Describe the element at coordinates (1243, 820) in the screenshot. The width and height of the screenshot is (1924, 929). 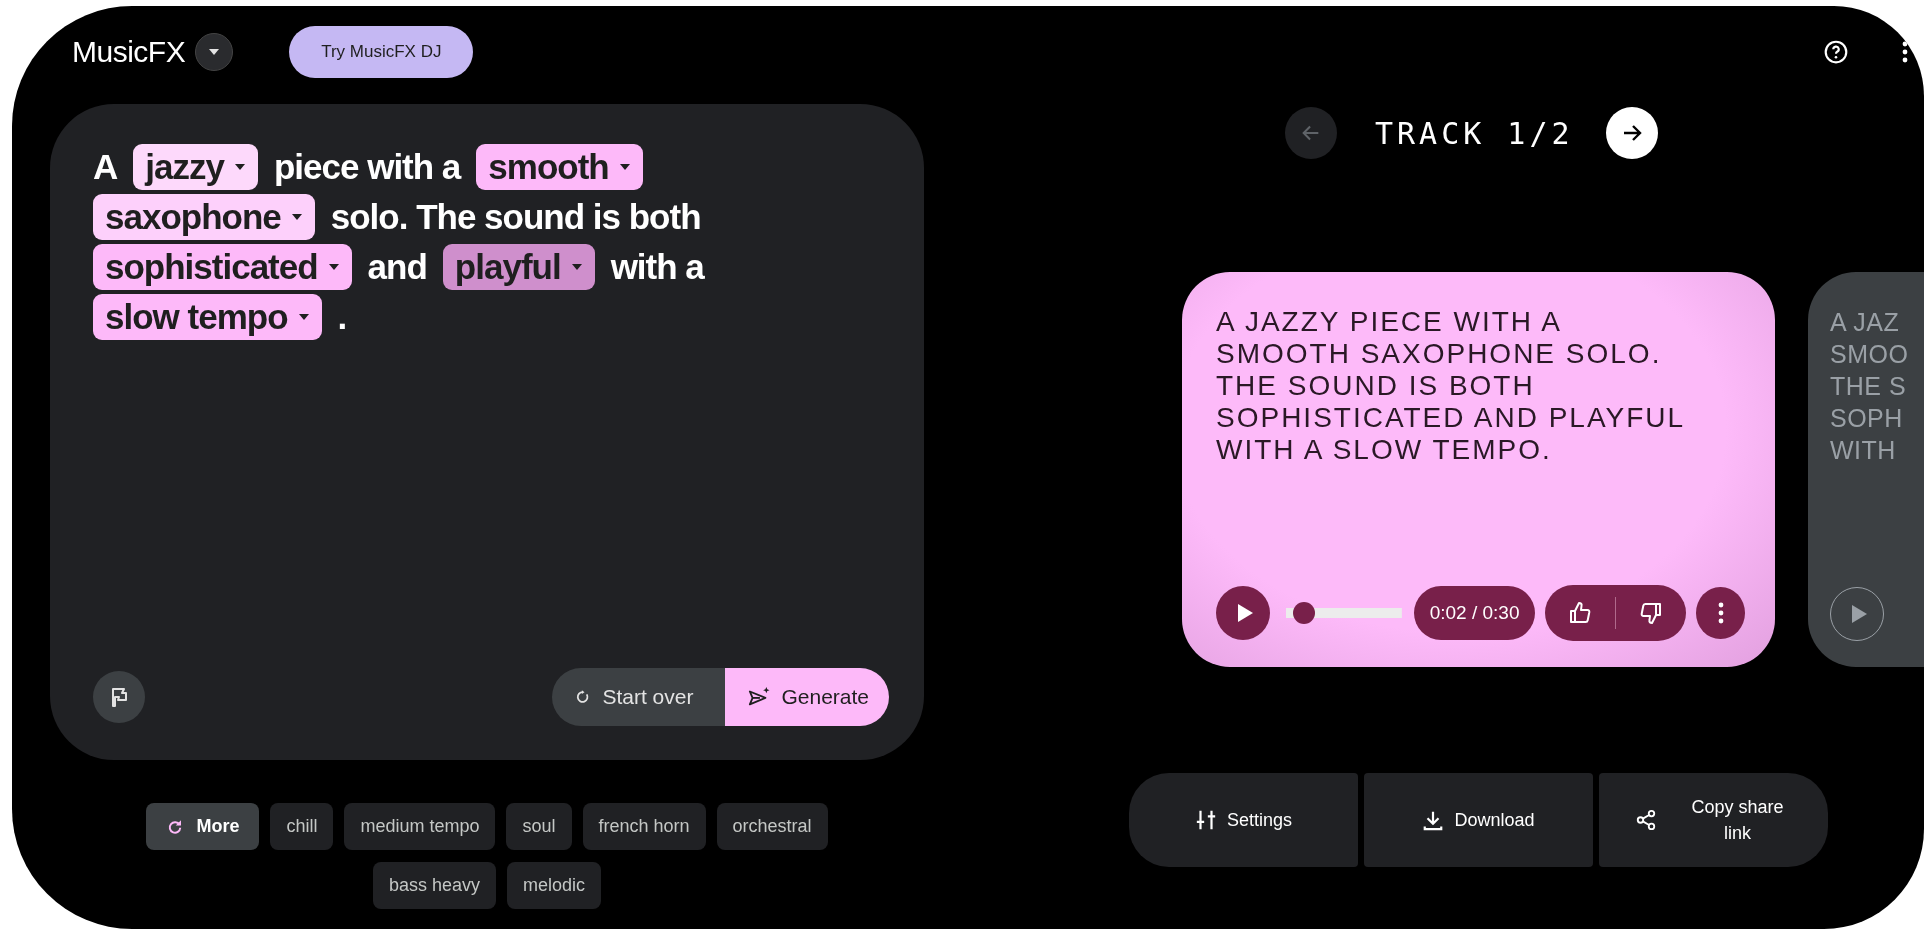
I see `settings-button: Settings` at that location.